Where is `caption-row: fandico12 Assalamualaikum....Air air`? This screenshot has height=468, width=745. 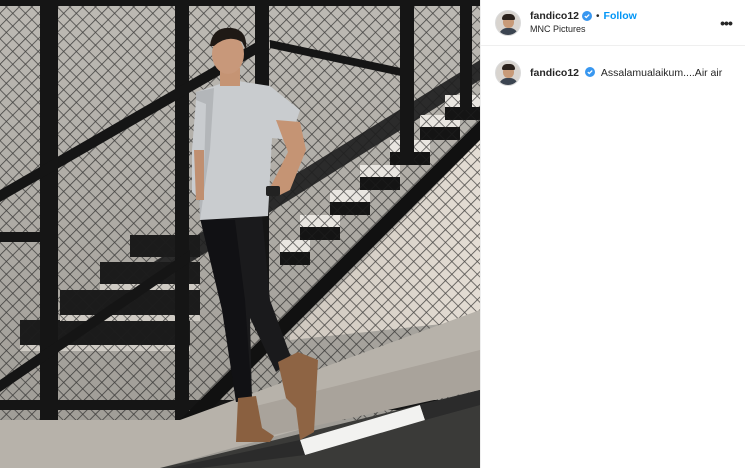 caption-row: fandico12 Assalamualaikum....Air air is located at coordinates (613, 66).